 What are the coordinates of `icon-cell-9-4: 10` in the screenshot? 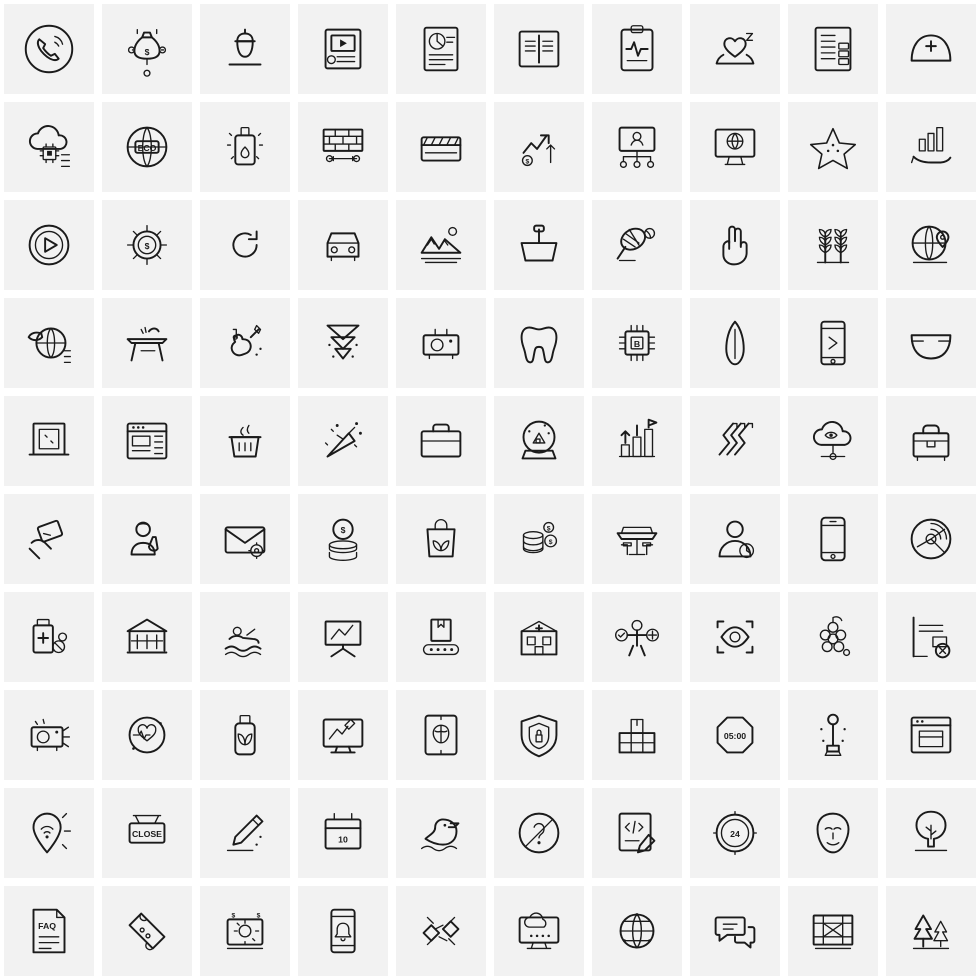 It's located at (343, 833).